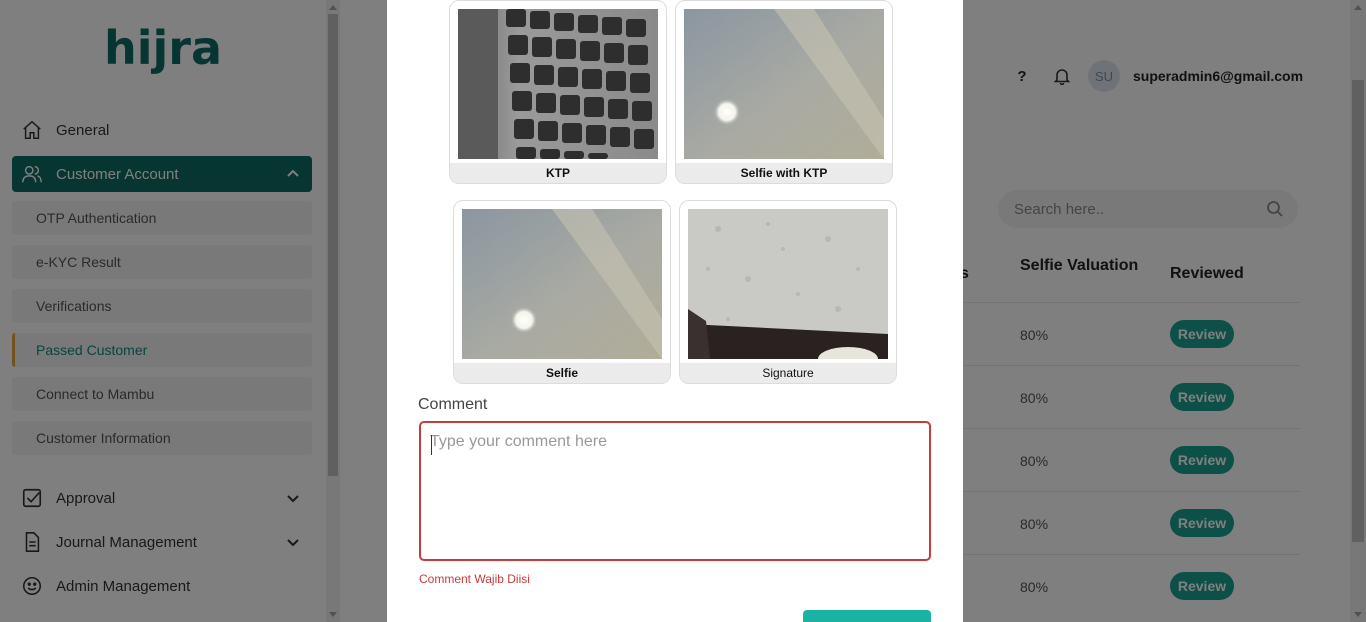 This screenshot has width=1366, height=622. What do you see at coordinates (784, 173) in the screenshot?
I see `photo-caption: Selfie with KTP` at bounding box center [784, 173].